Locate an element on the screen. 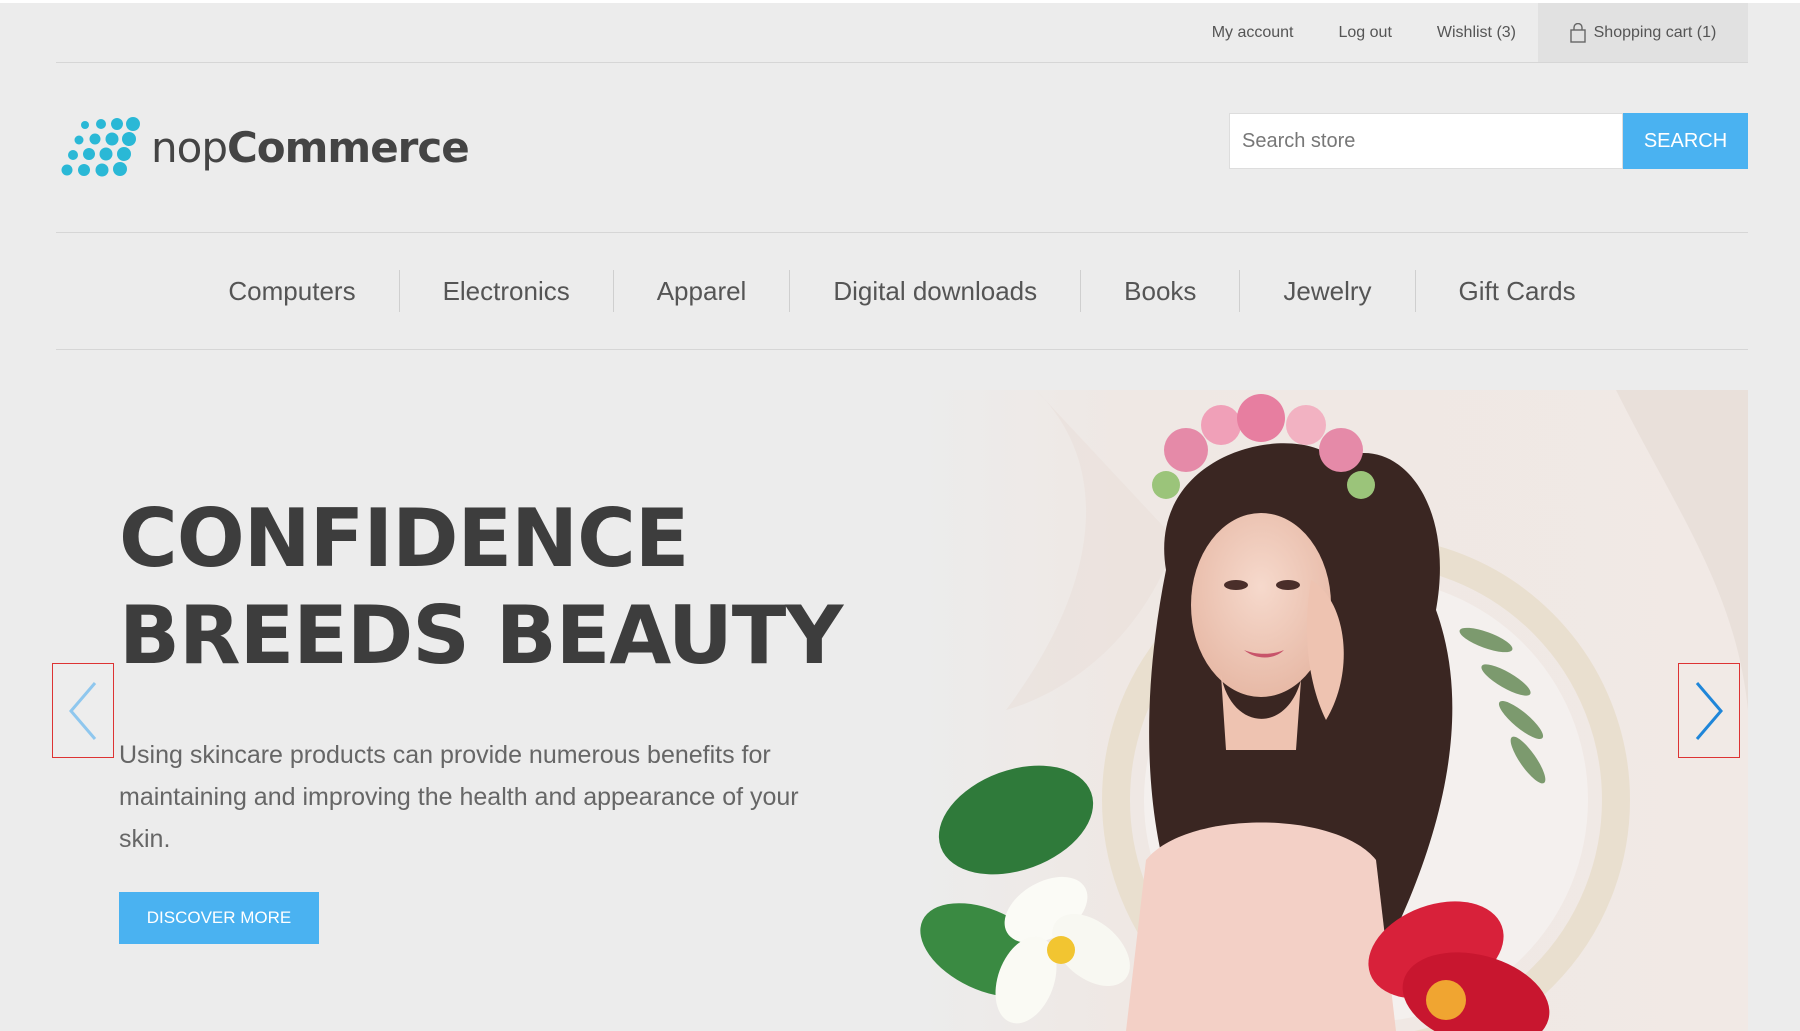 The height and width of the screenshot is (1031, 1800). menu-item-gift-cards: Gift Cards is located at coordinates (1516, 291).